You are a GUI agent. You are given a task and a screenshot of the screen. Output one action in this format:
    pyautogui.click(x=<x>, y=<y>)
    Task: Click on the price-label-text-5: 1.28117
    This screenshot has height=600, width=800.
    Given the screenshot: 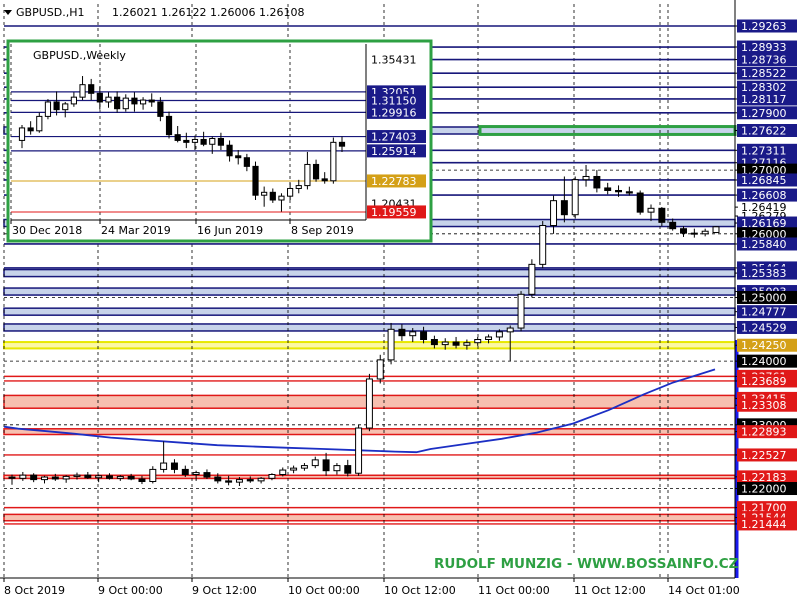 What is the action you would take?
    pyautogui.click(x=764, y=99)
    